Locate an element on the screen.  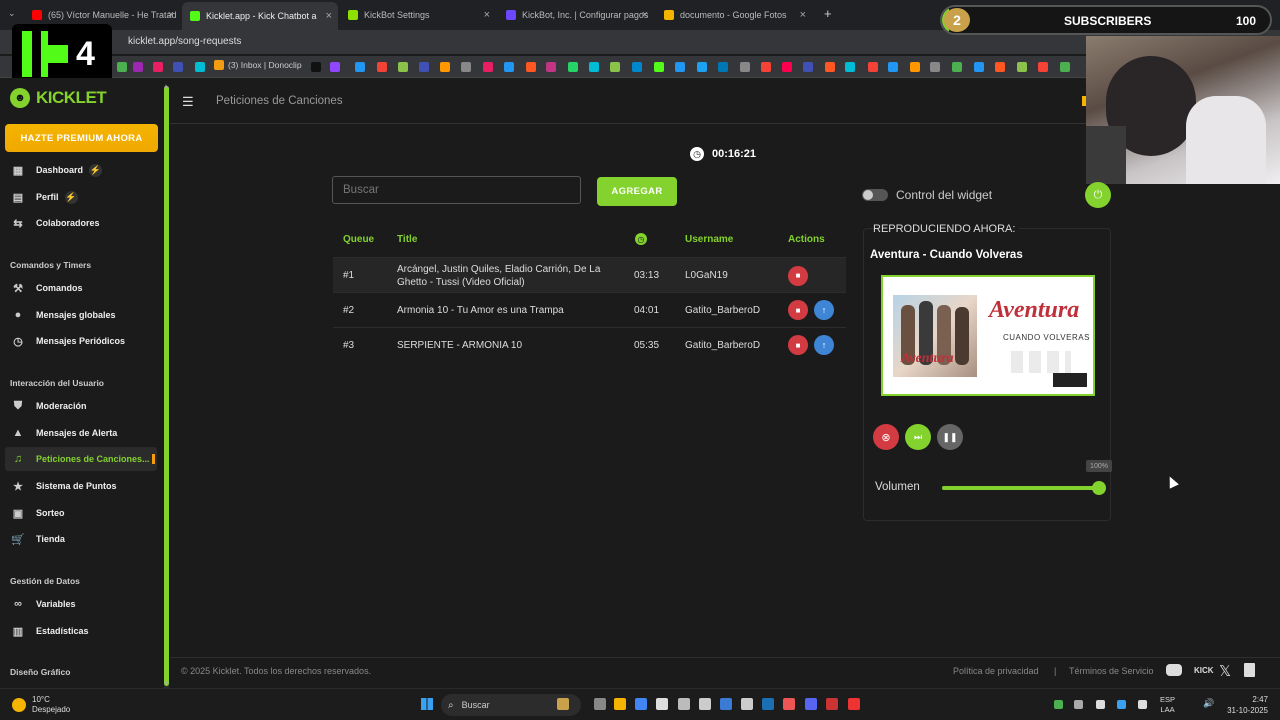
sidebar-item-link: ∞ Variables is located at coordinates (81, 604).